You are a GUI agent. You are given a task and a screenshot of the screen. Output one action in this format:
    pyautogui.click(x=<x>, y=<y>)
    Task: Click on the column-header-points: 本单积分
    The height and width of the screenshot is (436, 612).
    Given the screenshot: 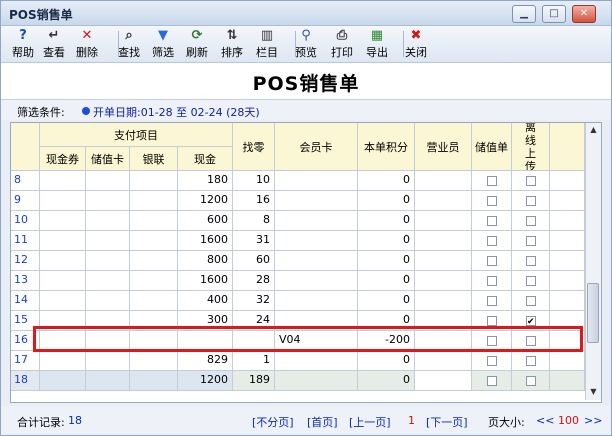 What is the action you would take?
    pyautogui.click(x=386, y=147)
    